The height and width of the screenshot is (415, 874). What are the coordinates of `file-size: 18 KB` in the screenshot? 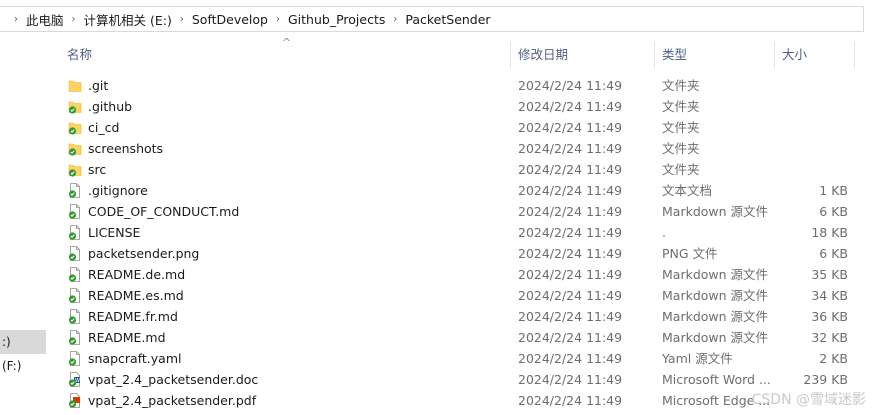 It's located at (829, 232).